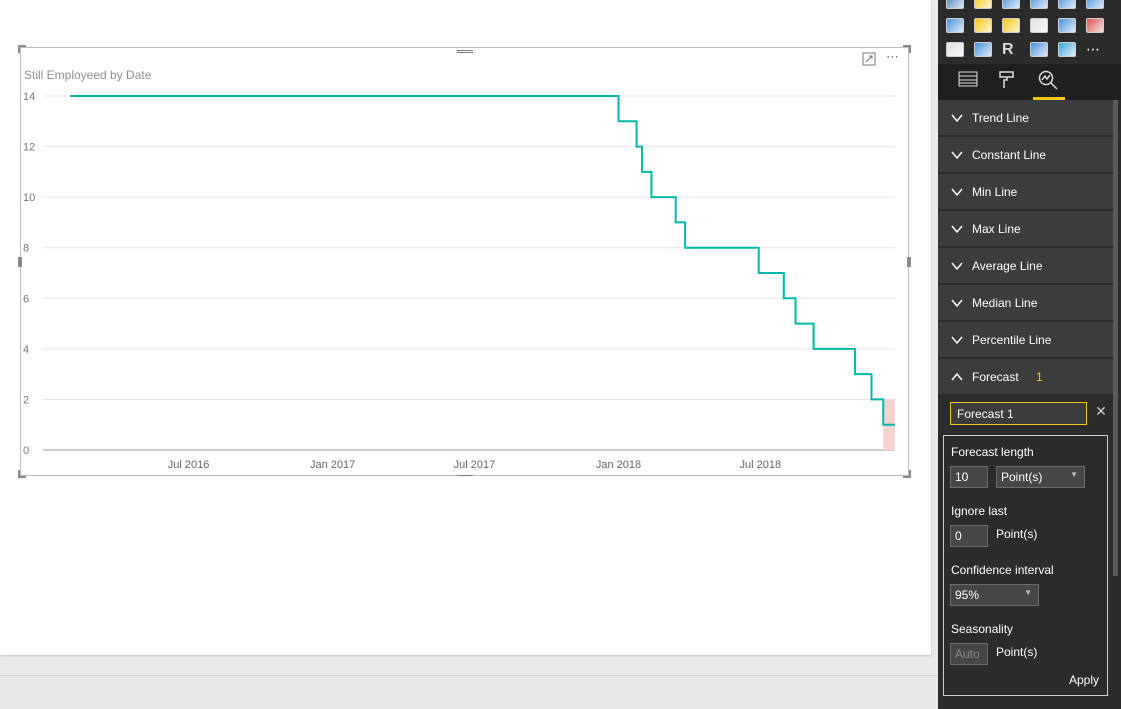 The image size is (1121, 709). Describe the element at coordinates (1025, 192) in the screenshot. I see `card-min-line: Min Line` at that location.